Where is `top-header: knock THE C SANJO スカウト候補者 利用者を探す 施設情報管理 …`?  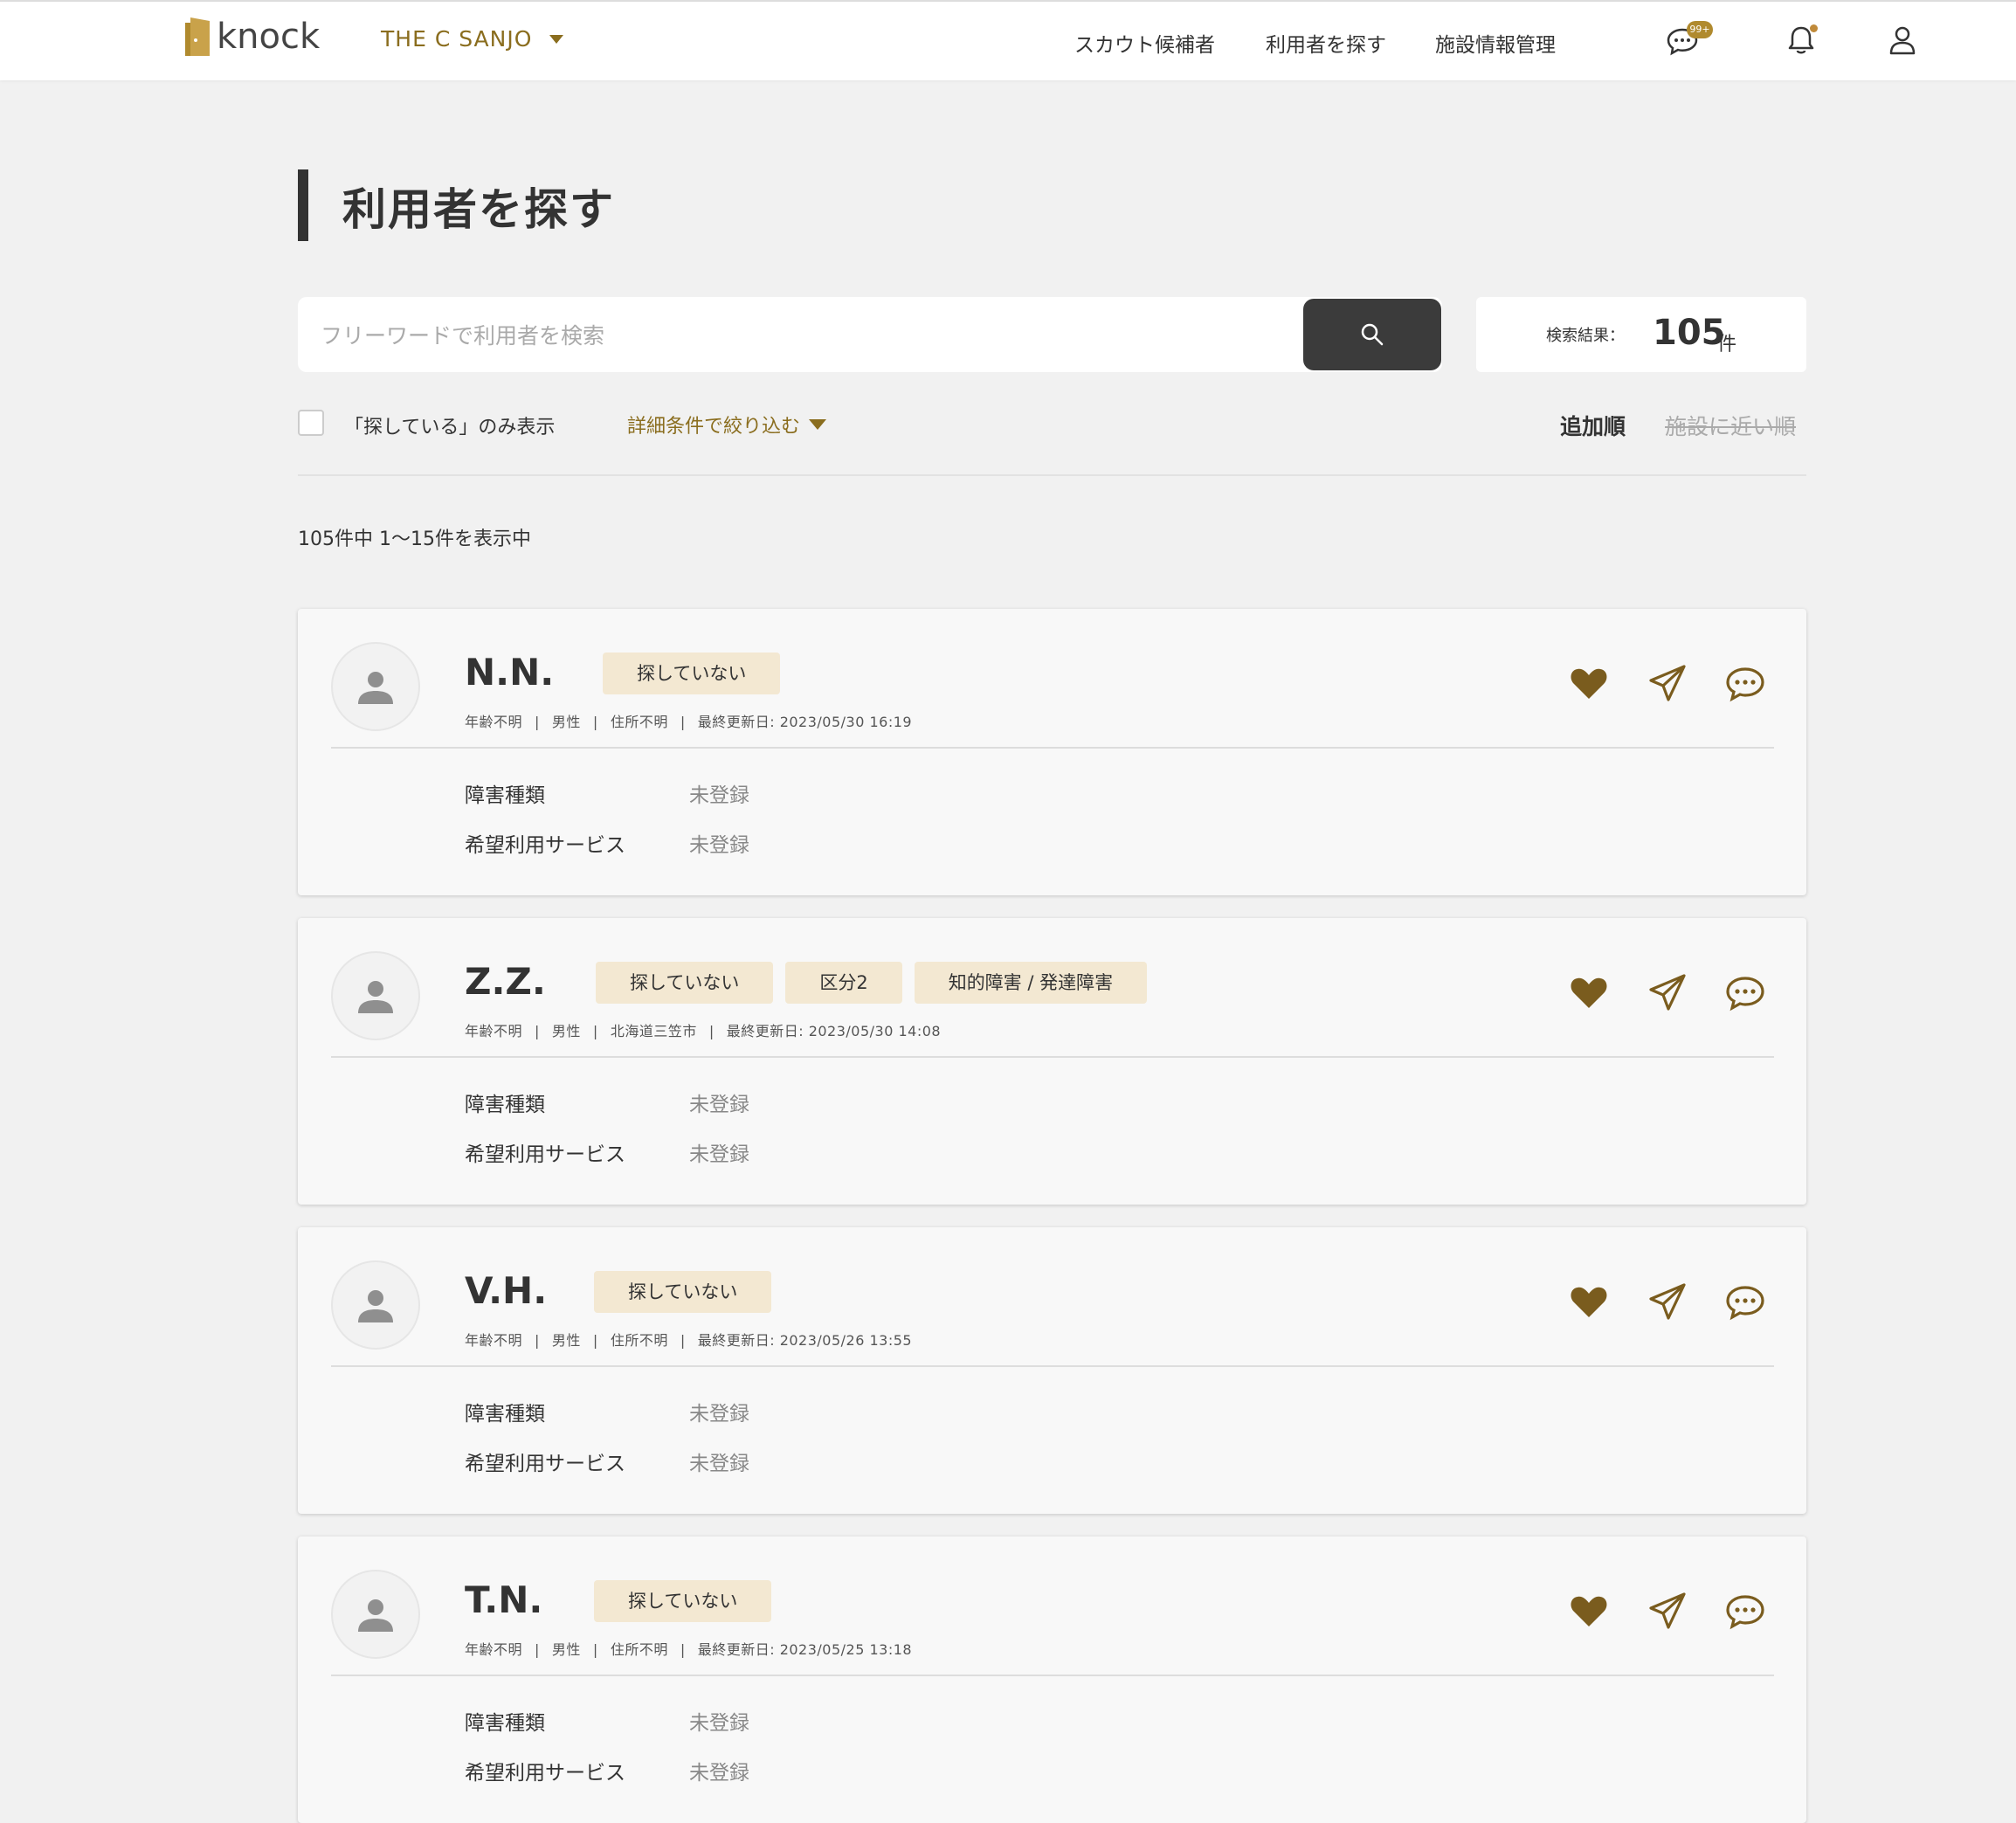
top-header: knock THE C SANJO スカウト候補者 利用者を探す 施設情報管理 … is located at coordinates (1008, 40).